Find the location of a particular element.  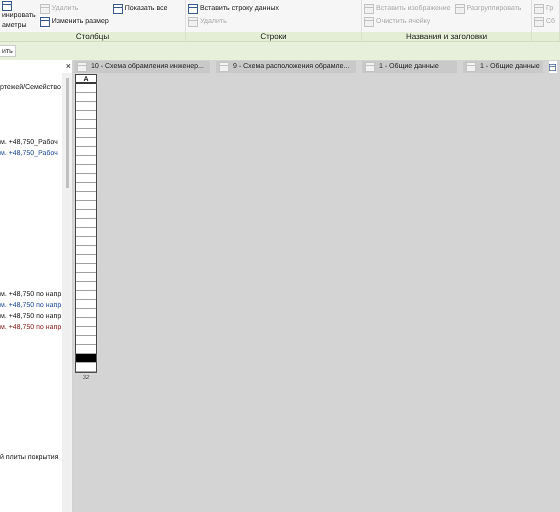

panel-label: Названия и заголовки is located at coordinates (447, 36).